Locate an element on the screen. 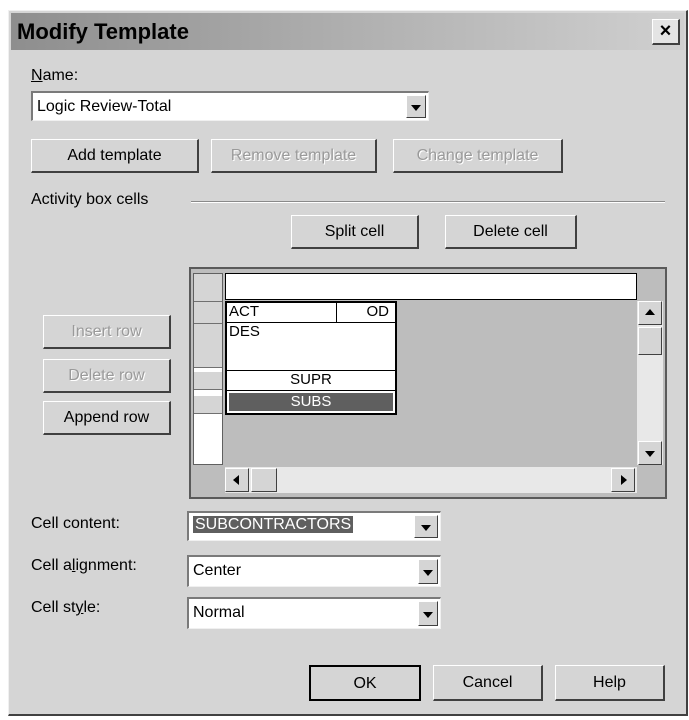 This screenshot has height=720, width=689. arrow-down-icon is located at coordinates (650, 454).